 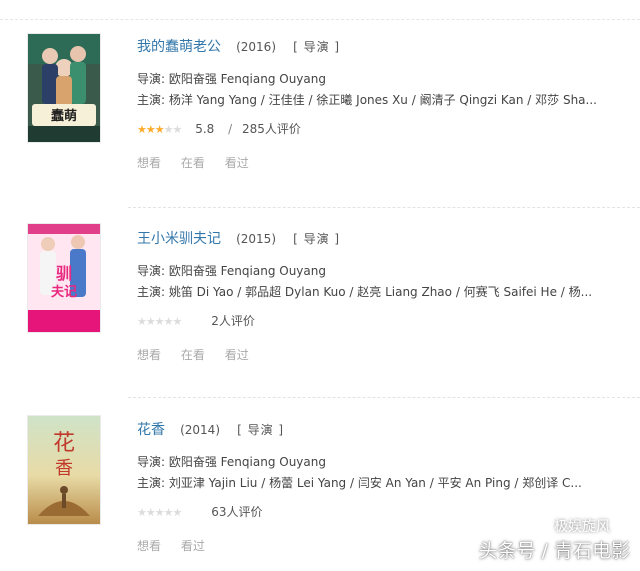 I want to click on movie-title-link: 花香, so click(x=151, y=430).